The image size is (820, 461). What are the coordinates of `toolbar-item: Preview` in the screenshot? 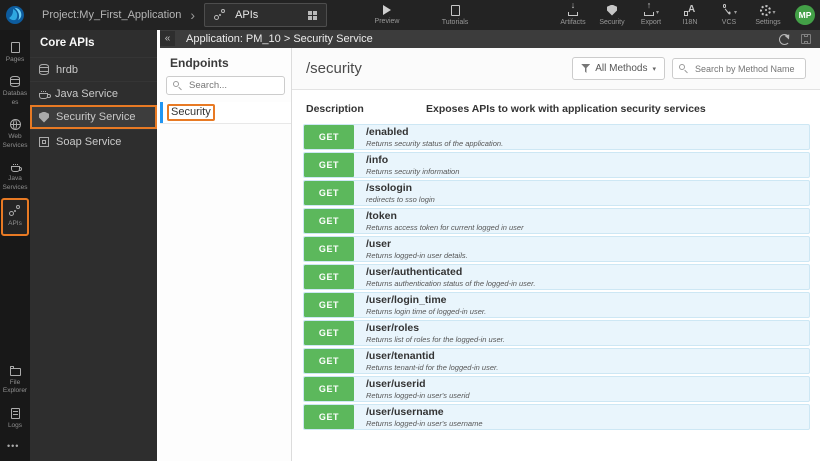 It's located at (387, 15).